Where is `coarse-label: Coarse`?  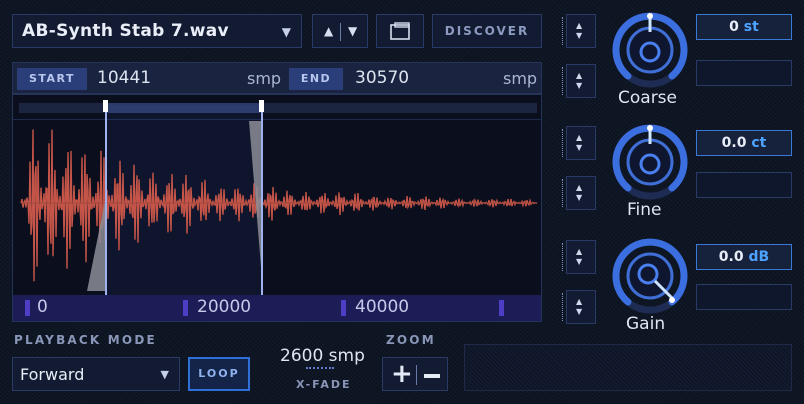
coarse-label: Coarse is located at coordinates (647, 98).